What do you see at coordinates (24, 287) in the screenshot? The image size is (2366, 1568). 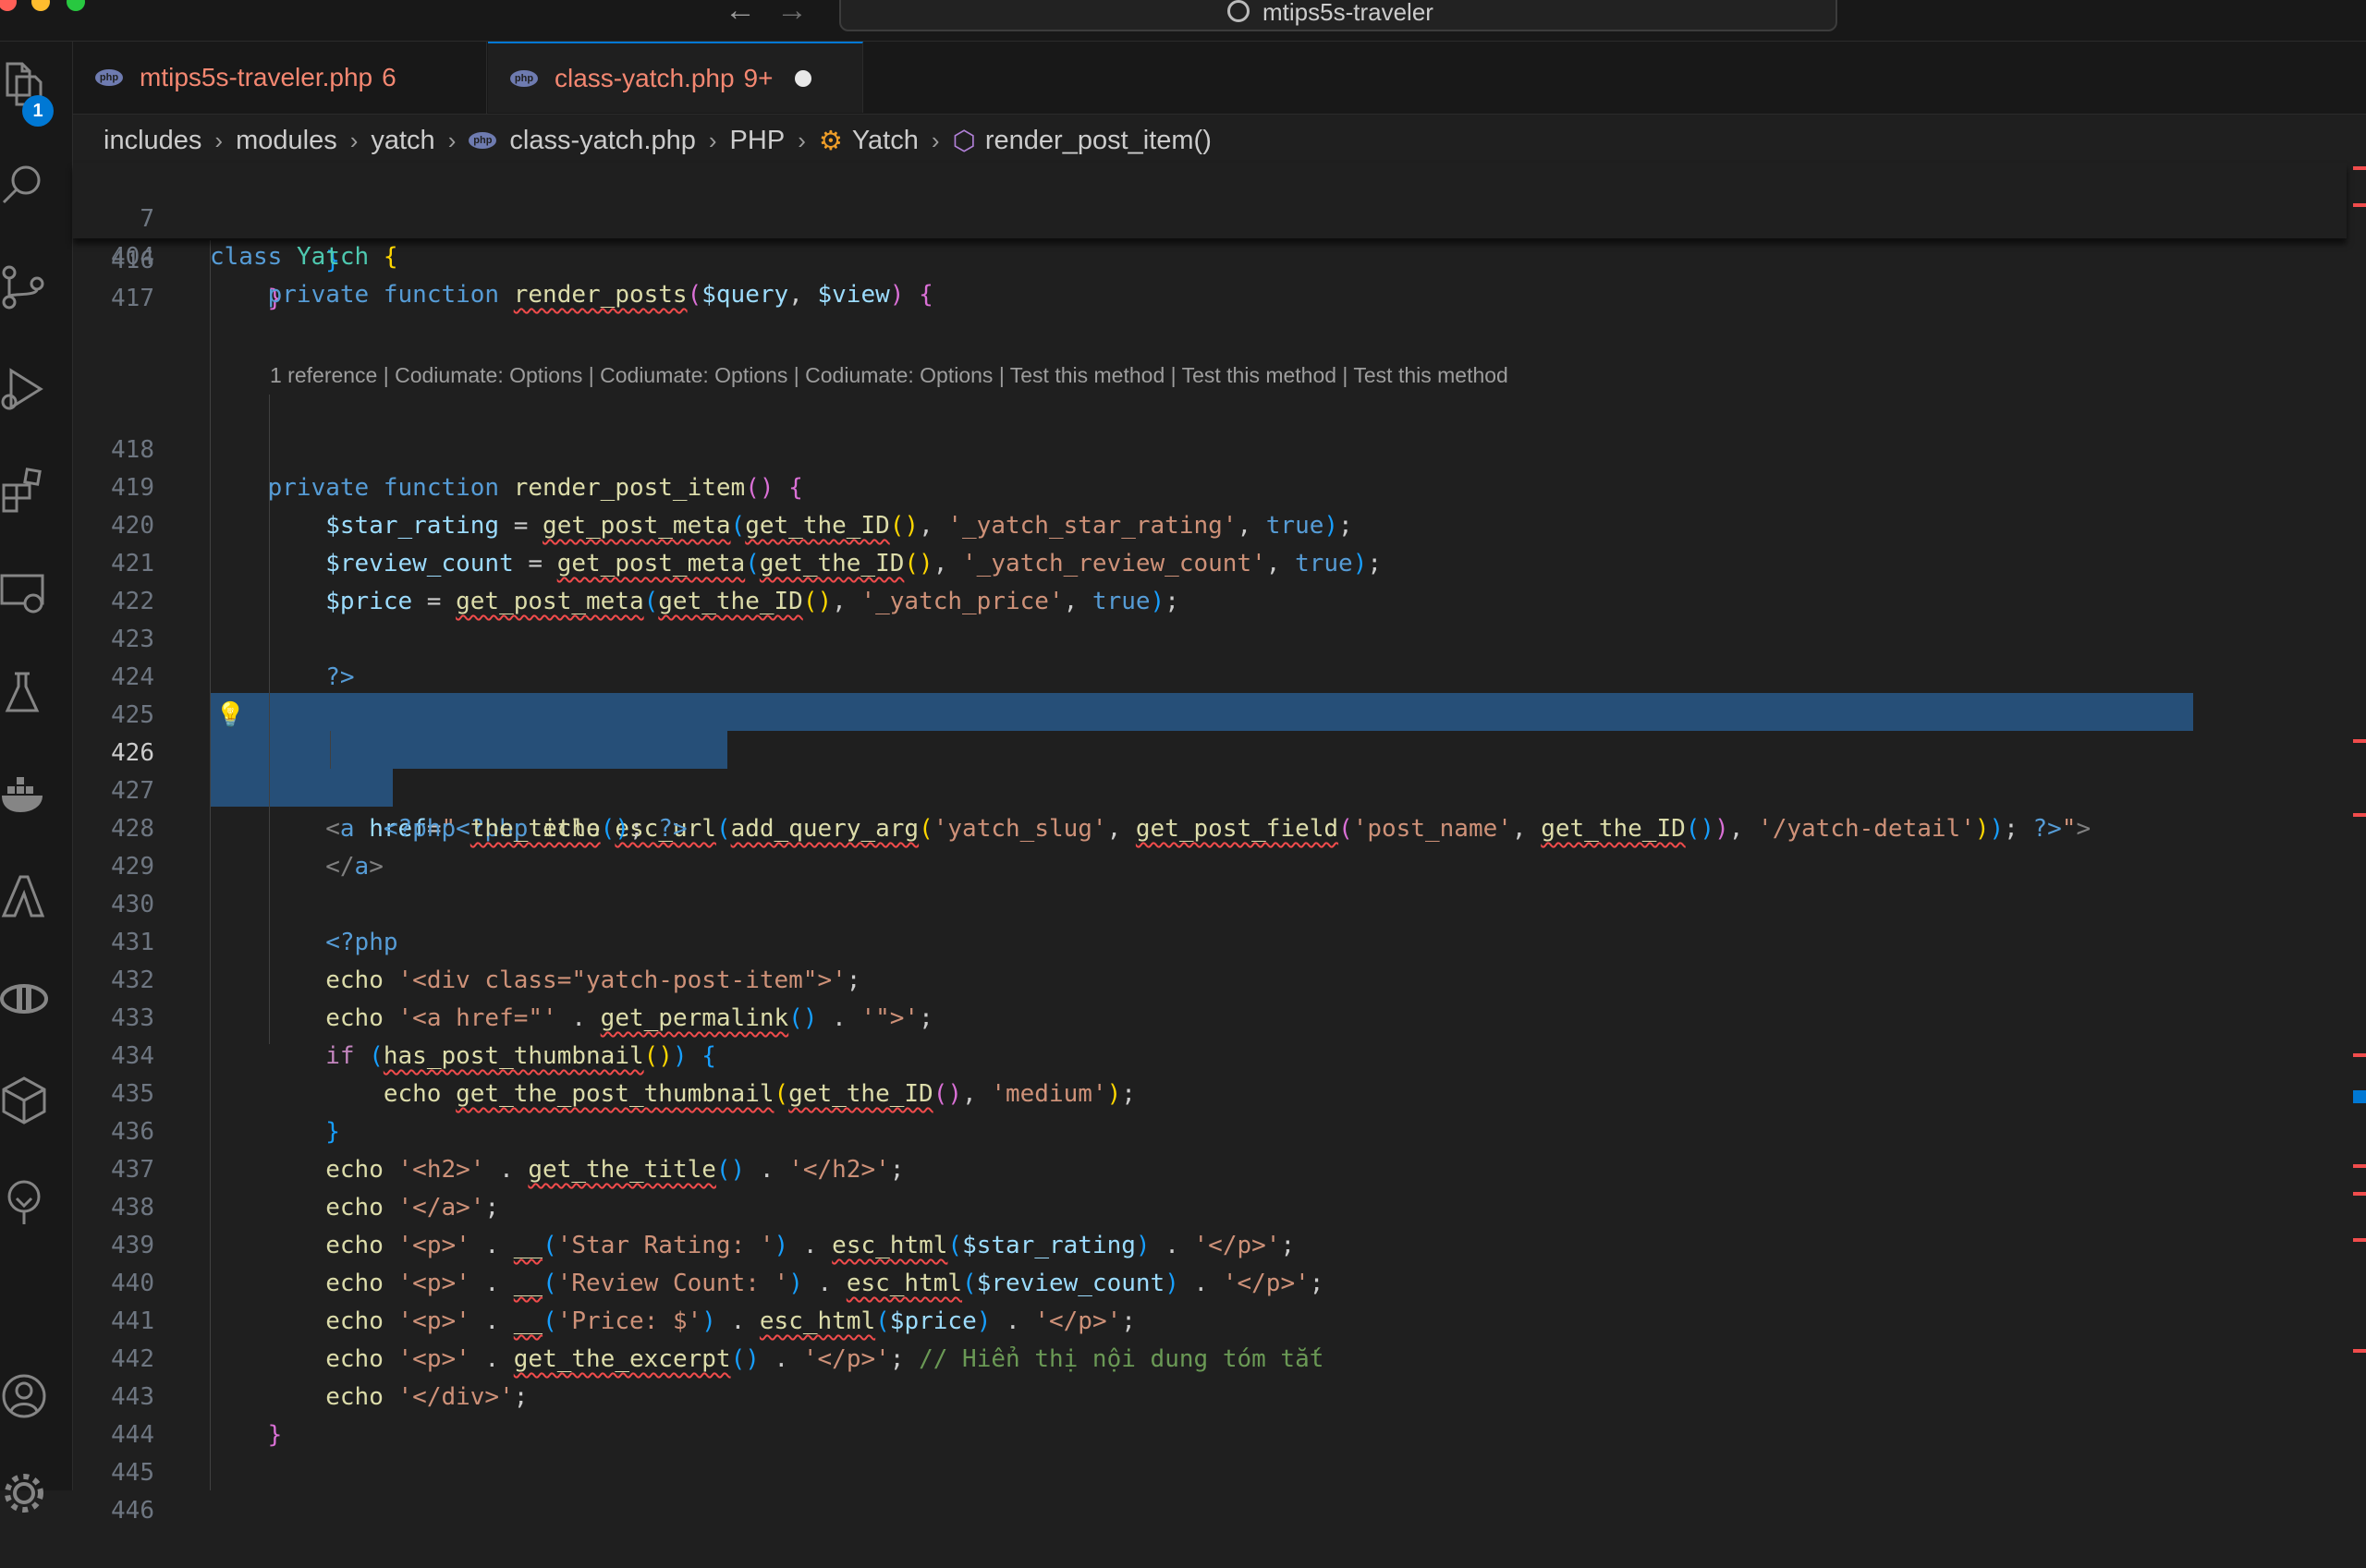 I see `source-control-icon` at bounding box center [24, 287].